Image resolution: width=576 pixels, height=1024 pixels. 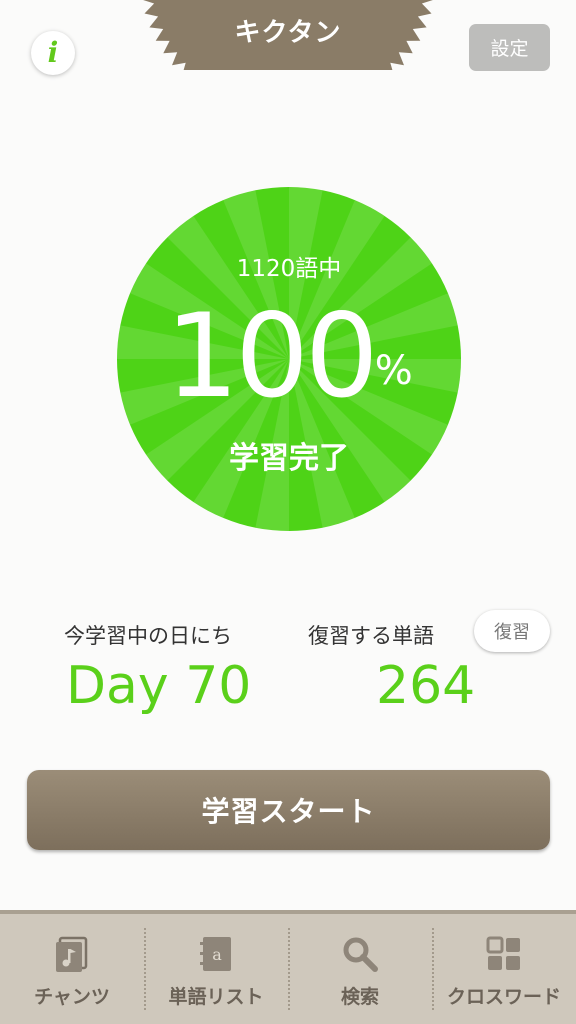 I want to click on tab-crossword: クロスワード, so click(x=504, y=969).